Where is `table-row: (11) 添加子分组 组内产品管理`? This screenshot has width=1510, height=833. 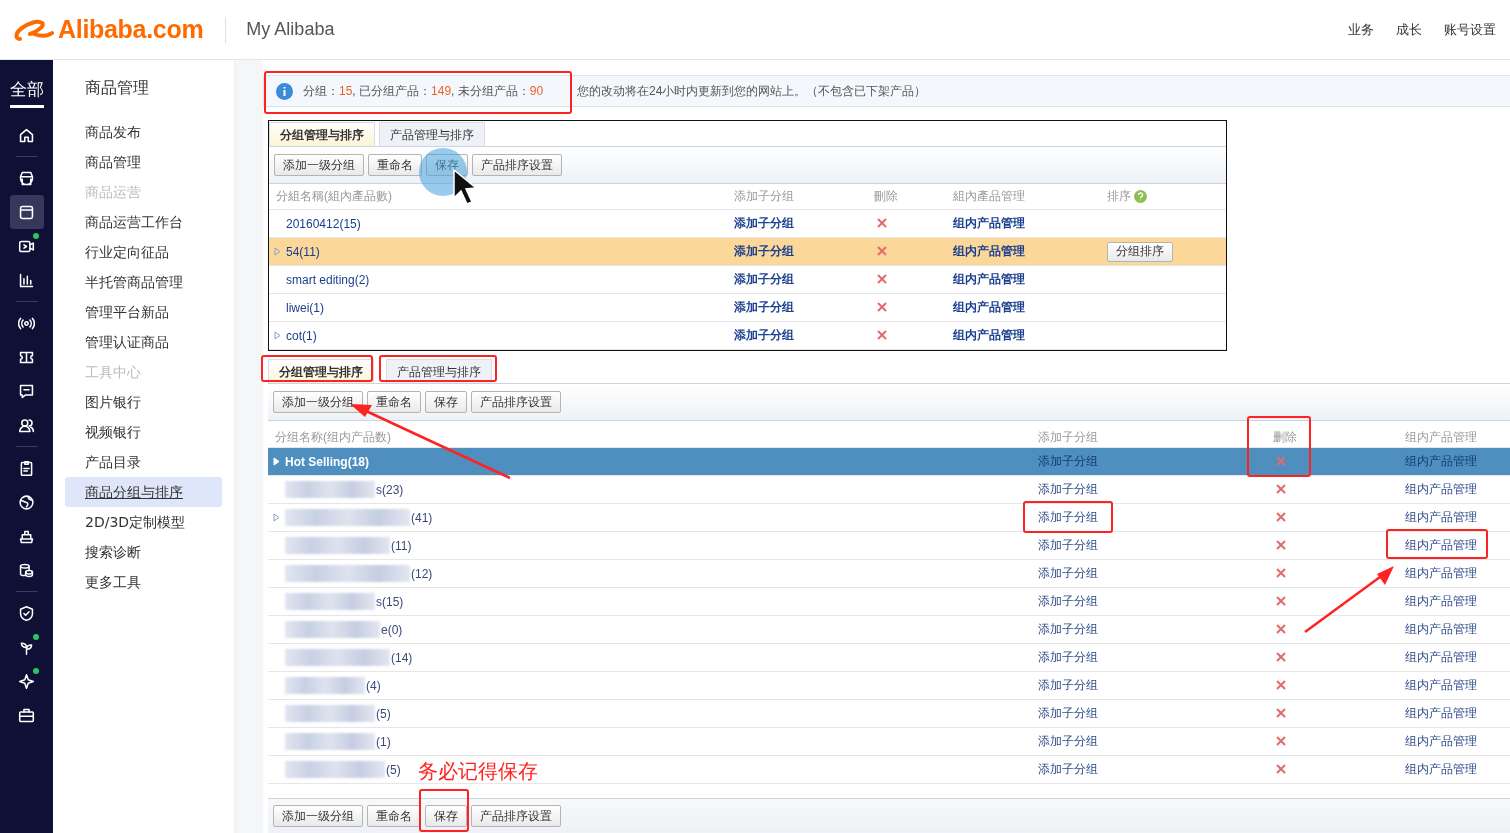 table-row: (11) 添加子分组 组内产品管理 is located at coordinates (889, 546).